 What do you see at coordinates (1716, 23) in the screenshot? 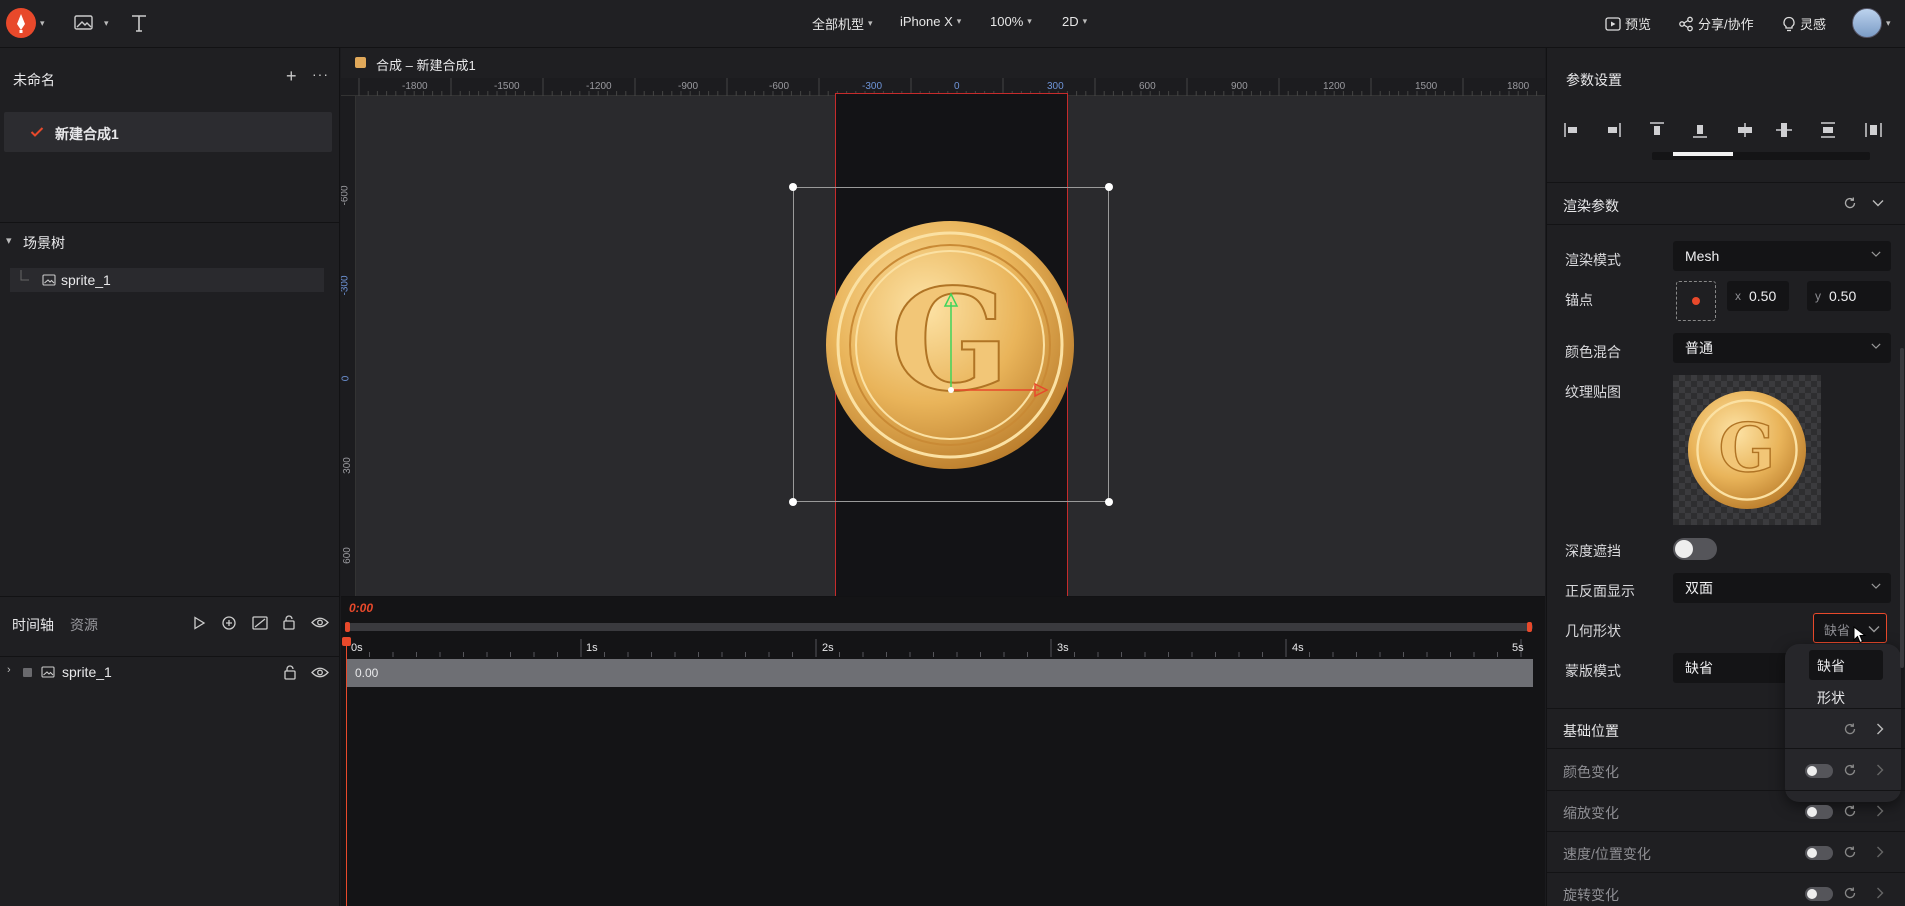
I see `share-button: 分享/协作` at bounding box center [1716, 23].